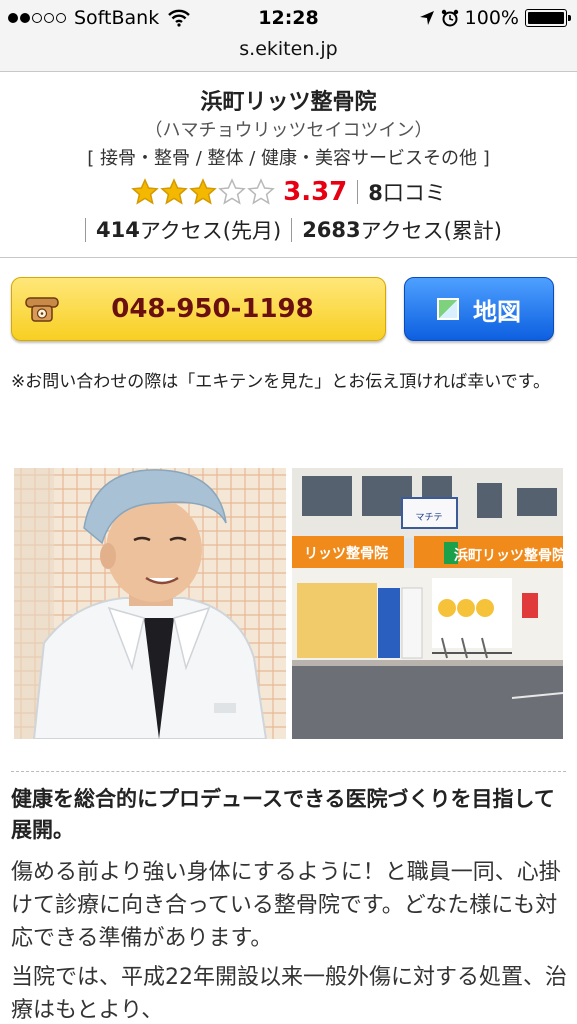 Image resolution: width=577 pixels, height=1024 pixels. Describe the element at coordinates (548, 18) in the screenshot. I see `battery-icon` at that location.